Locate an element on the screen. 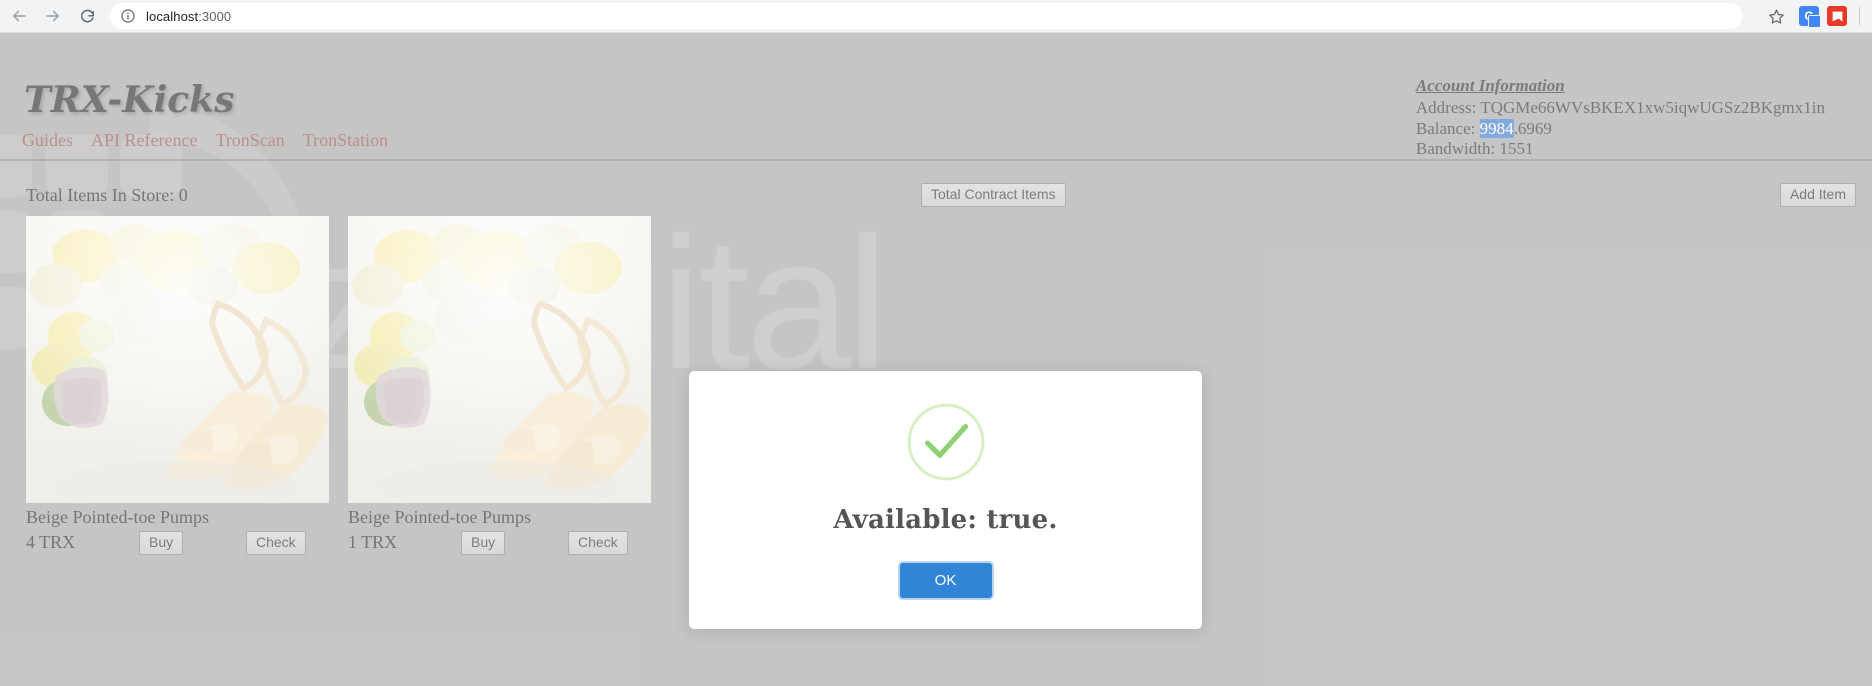 The image size is (1872, 686). reload-icon is located at coordinates (87, 16).